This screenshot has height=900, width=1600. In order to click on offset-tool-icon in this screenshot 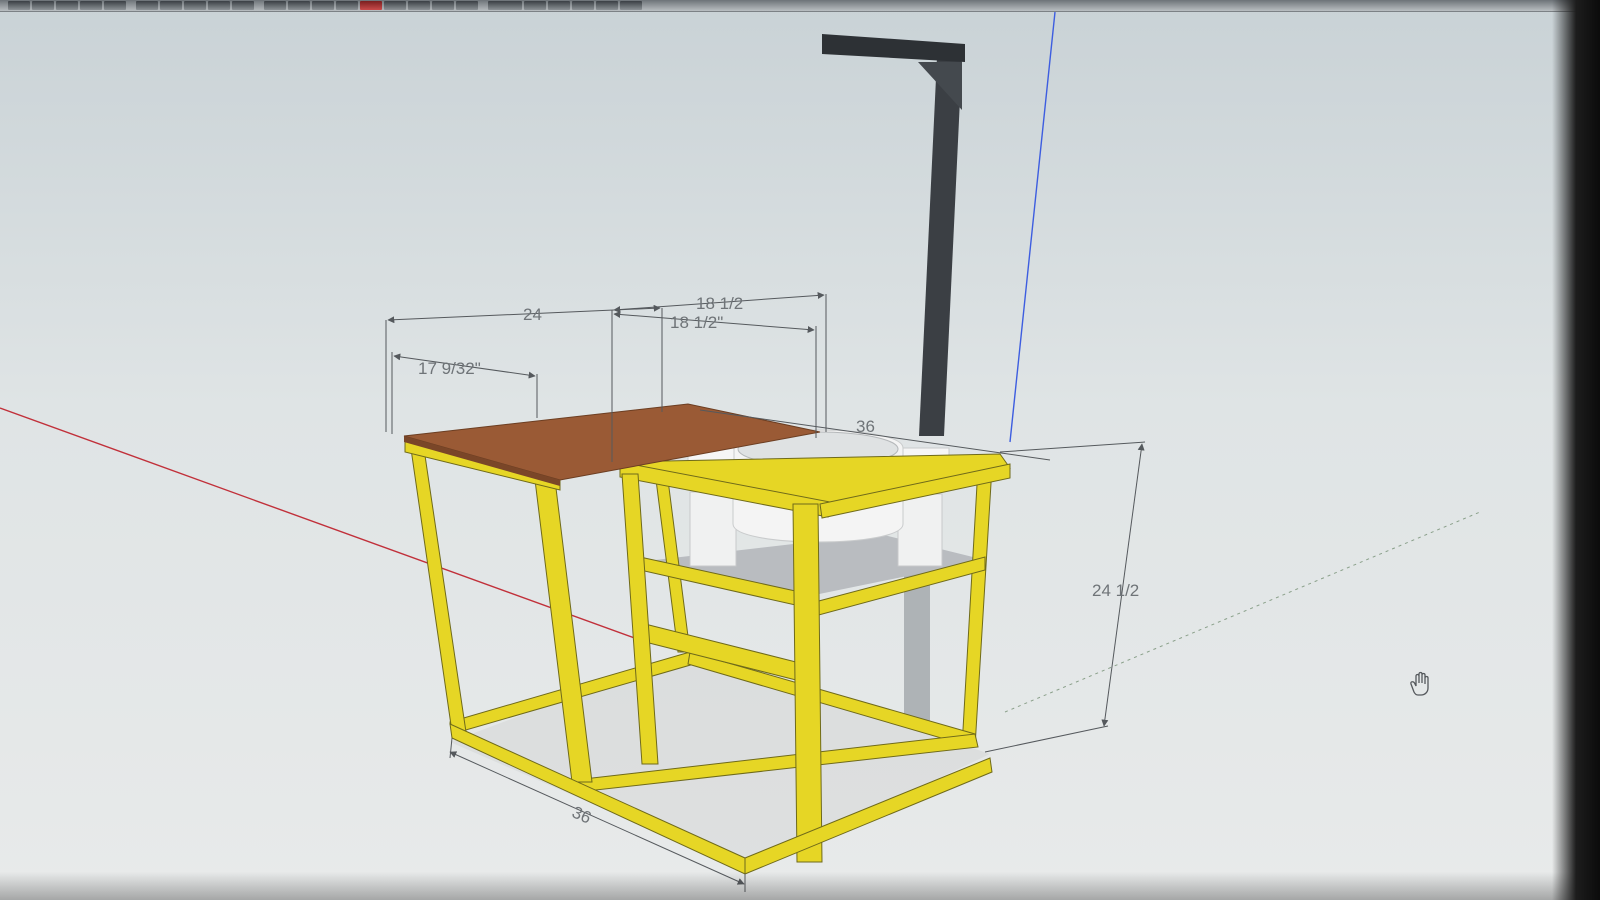, I will do `click(243, 5)`.